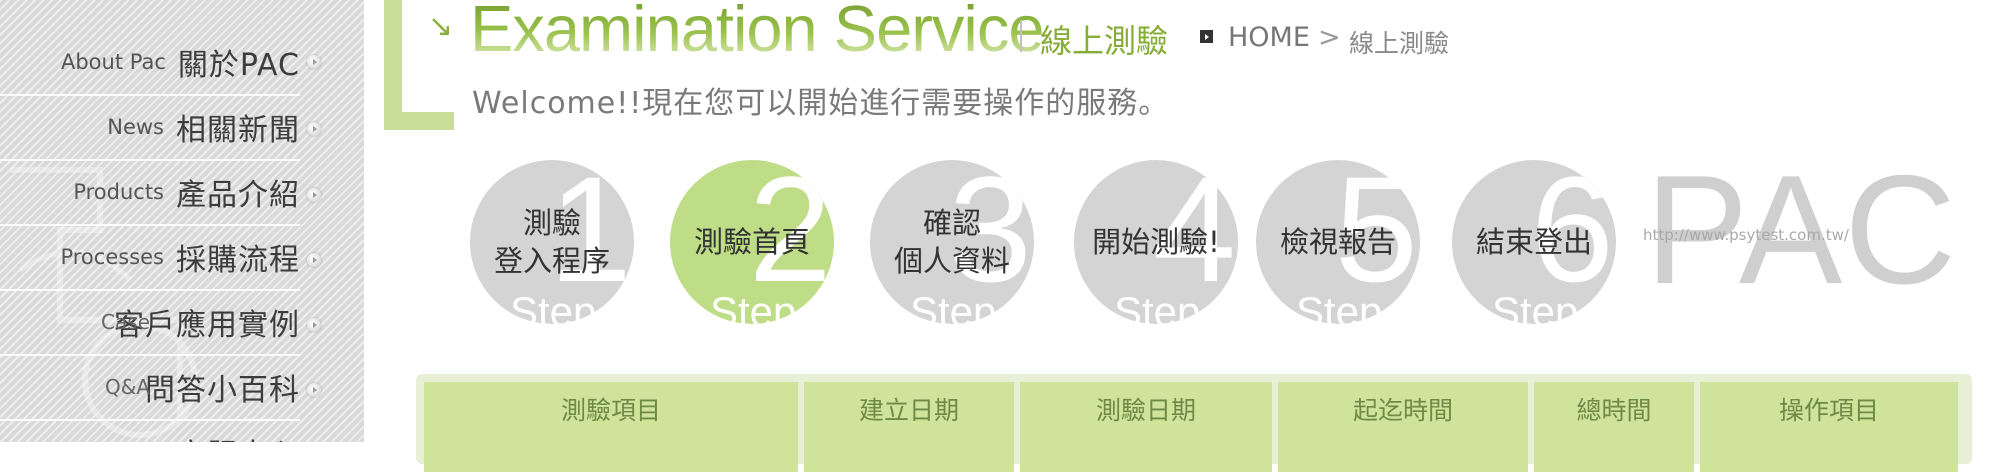 The width and height of the screenshot is (2000, 472). Describe the element at coordinates (1146, 427) in the screenshot. I see `column-header-test-date: 測驗日期` at that location.